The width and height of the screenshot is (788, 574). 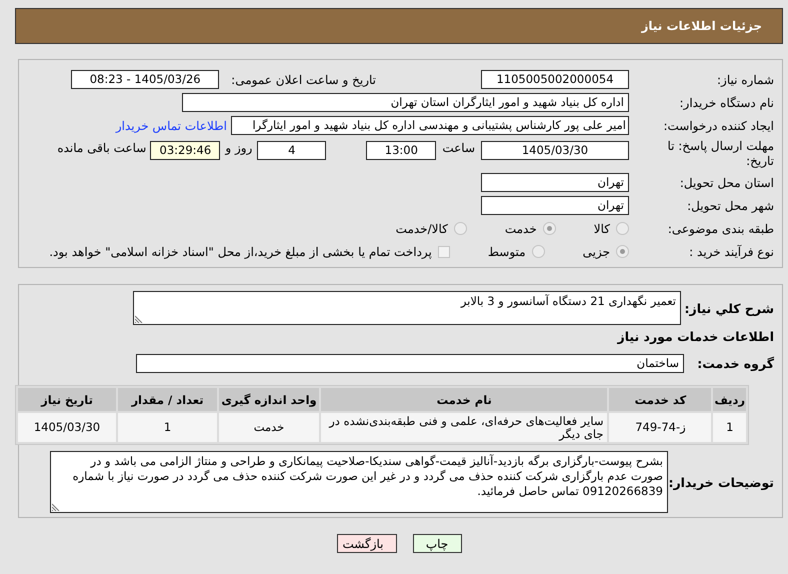 What do you see at coordinates (458, 148) in the screenshot?
I see `field-label: ساعت` at bounding box center [458, 148].